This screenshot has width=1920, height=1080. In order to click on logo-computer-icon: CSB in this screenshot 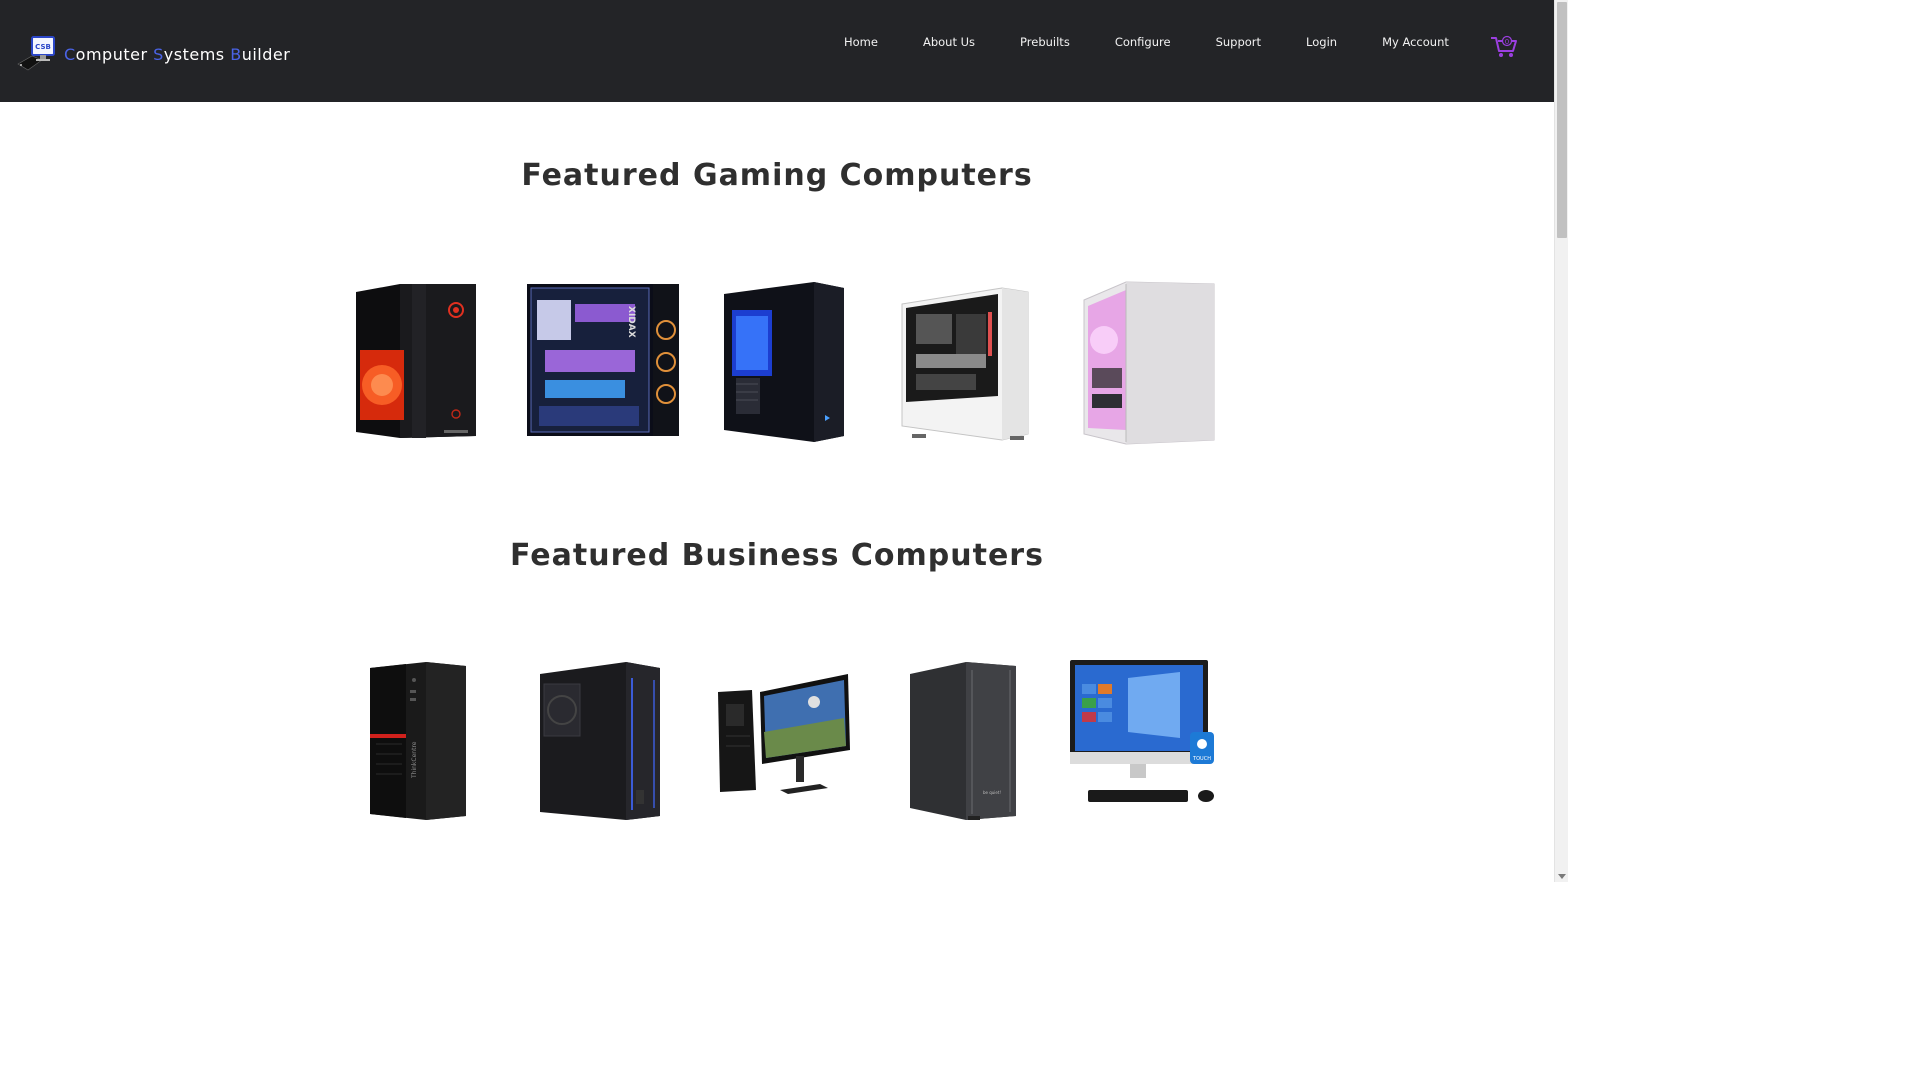, I will do `click(37, 53)`.